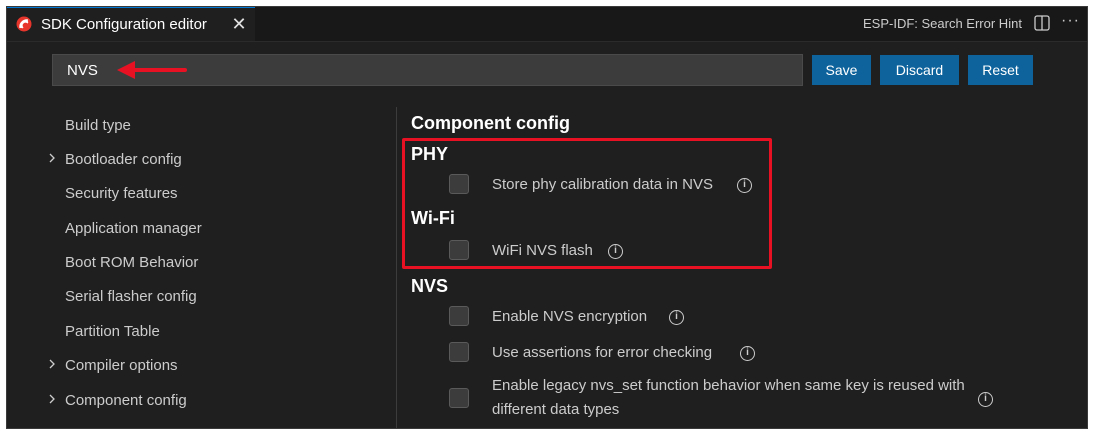 The width and height of the screenshot is (1094, 435). I want to click on option-store-phy-calibration: Store phy calibration data in NVS i, so click(759, 187).